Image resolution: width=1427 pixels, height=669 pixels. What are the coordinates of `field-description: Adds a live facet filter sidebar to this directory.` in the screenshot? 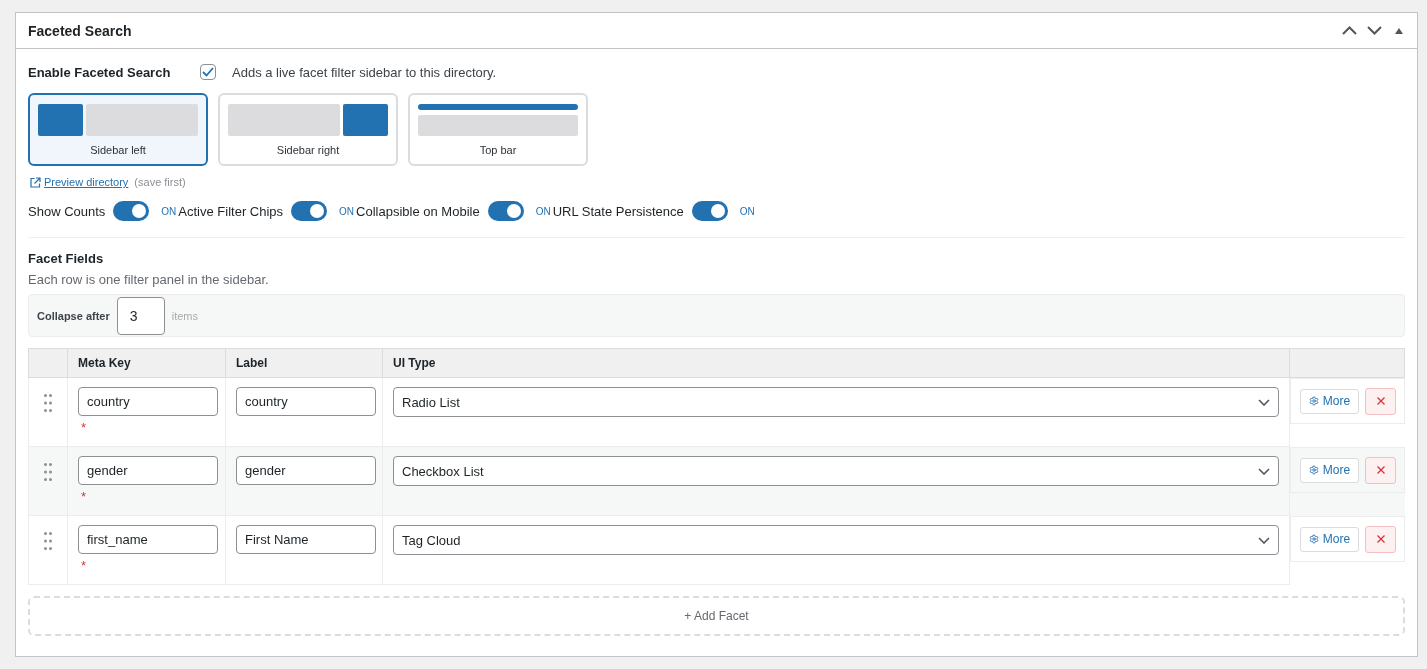 It's located at (364, 72).